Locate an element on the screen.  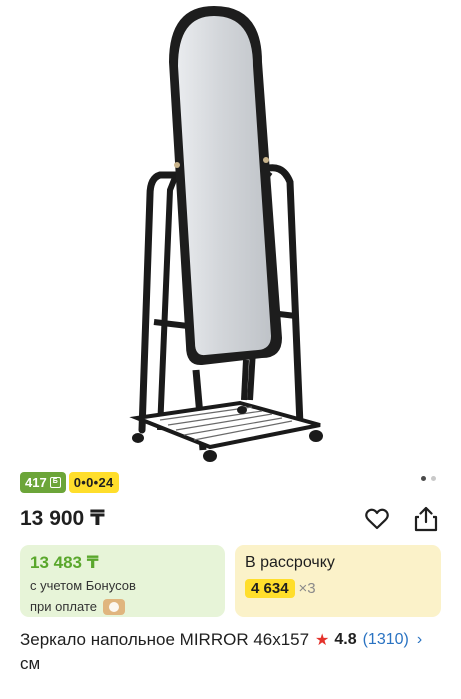
installment-row: 4 634 ×3 is located at coordinates (338, 588).